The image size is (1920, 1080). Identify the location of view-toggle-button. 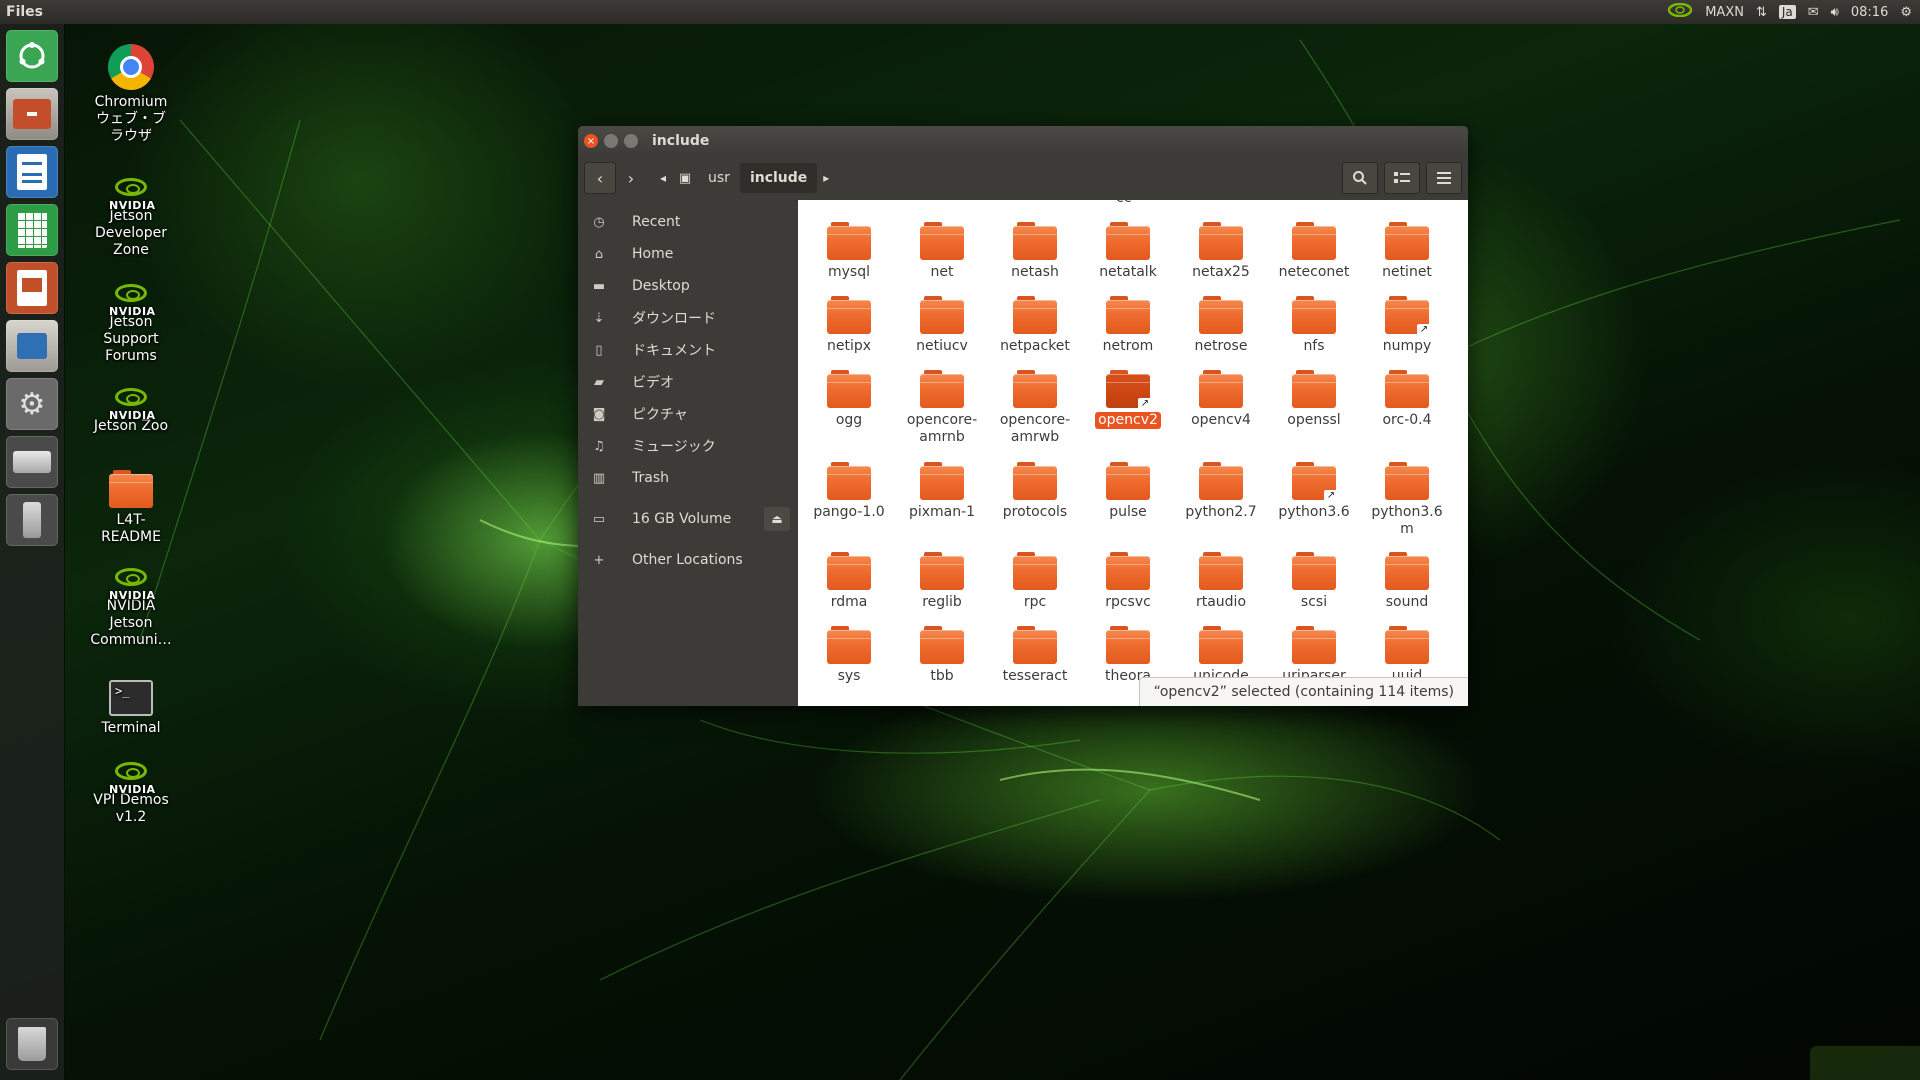
(1402, 178).